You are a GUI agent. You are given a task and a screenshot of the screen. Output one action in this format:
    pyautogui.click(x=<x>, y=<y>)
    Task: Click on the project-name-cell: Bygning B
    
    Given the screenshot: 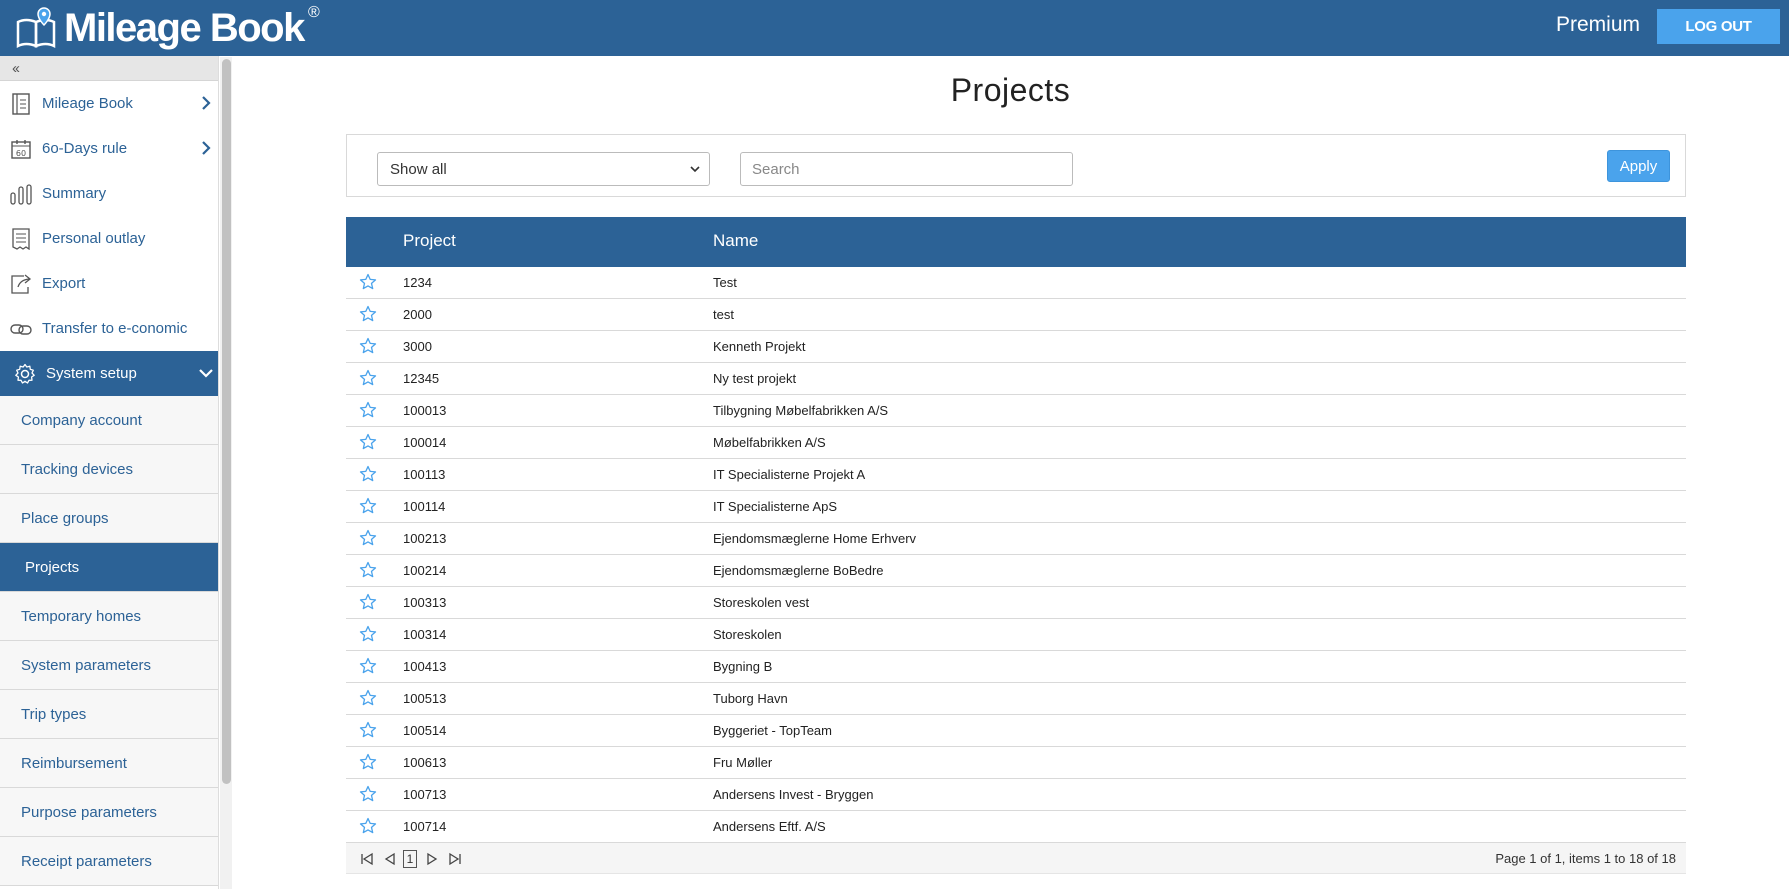 What is the action you would take?
    pyautogui.click(x=743, y=666)
    